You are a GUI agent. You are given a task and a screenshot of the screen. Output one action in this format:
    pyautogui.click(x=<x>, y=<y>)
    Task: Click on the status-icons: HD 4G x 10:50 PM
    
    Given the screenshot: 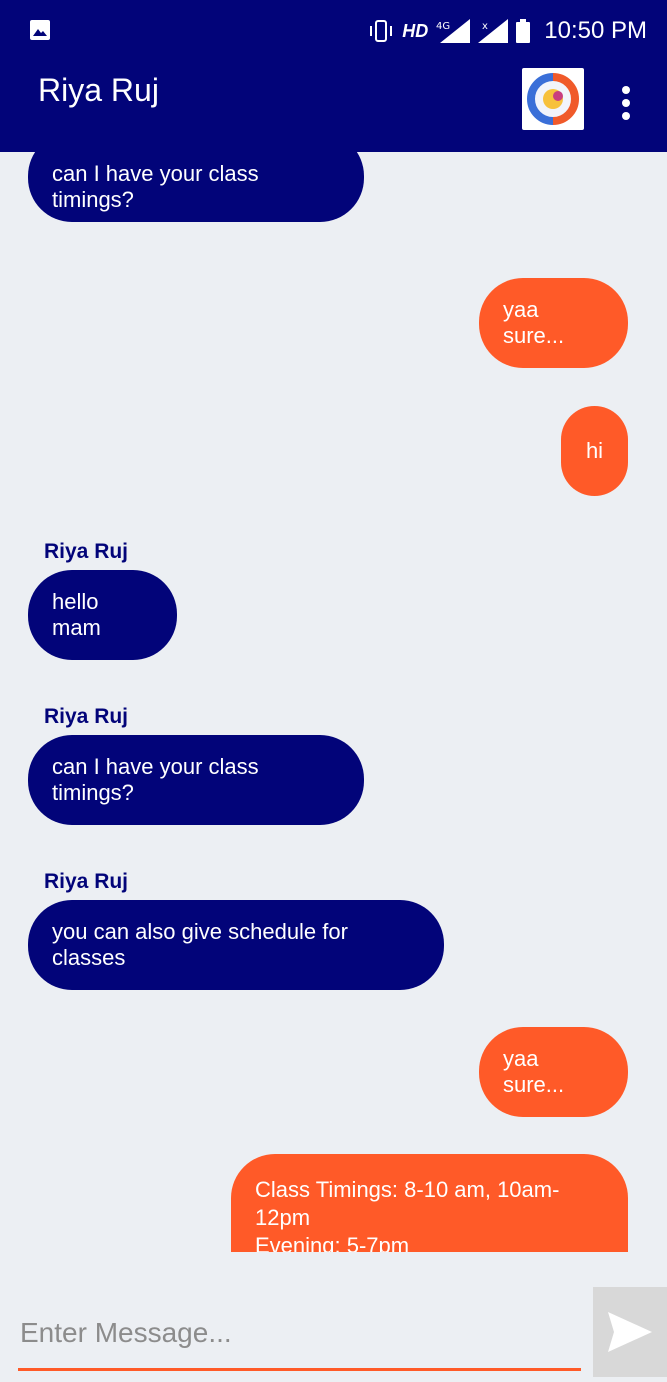 What is the action you would take?
    pyautogui.click(x=507, y=31)
    